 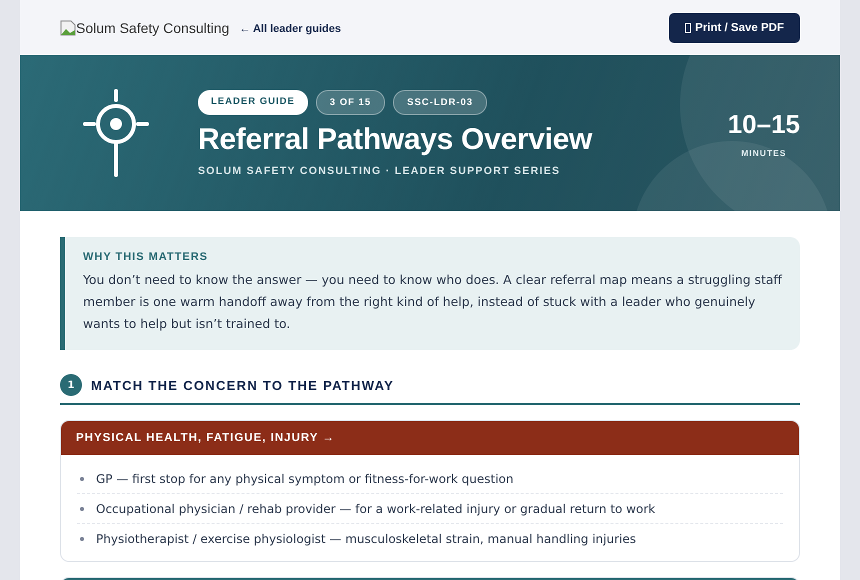 What do you see at coordinates (440, 102) in the screenshot?
I see `tag: SSC-LDR-03` at bounding box center [440, 102].